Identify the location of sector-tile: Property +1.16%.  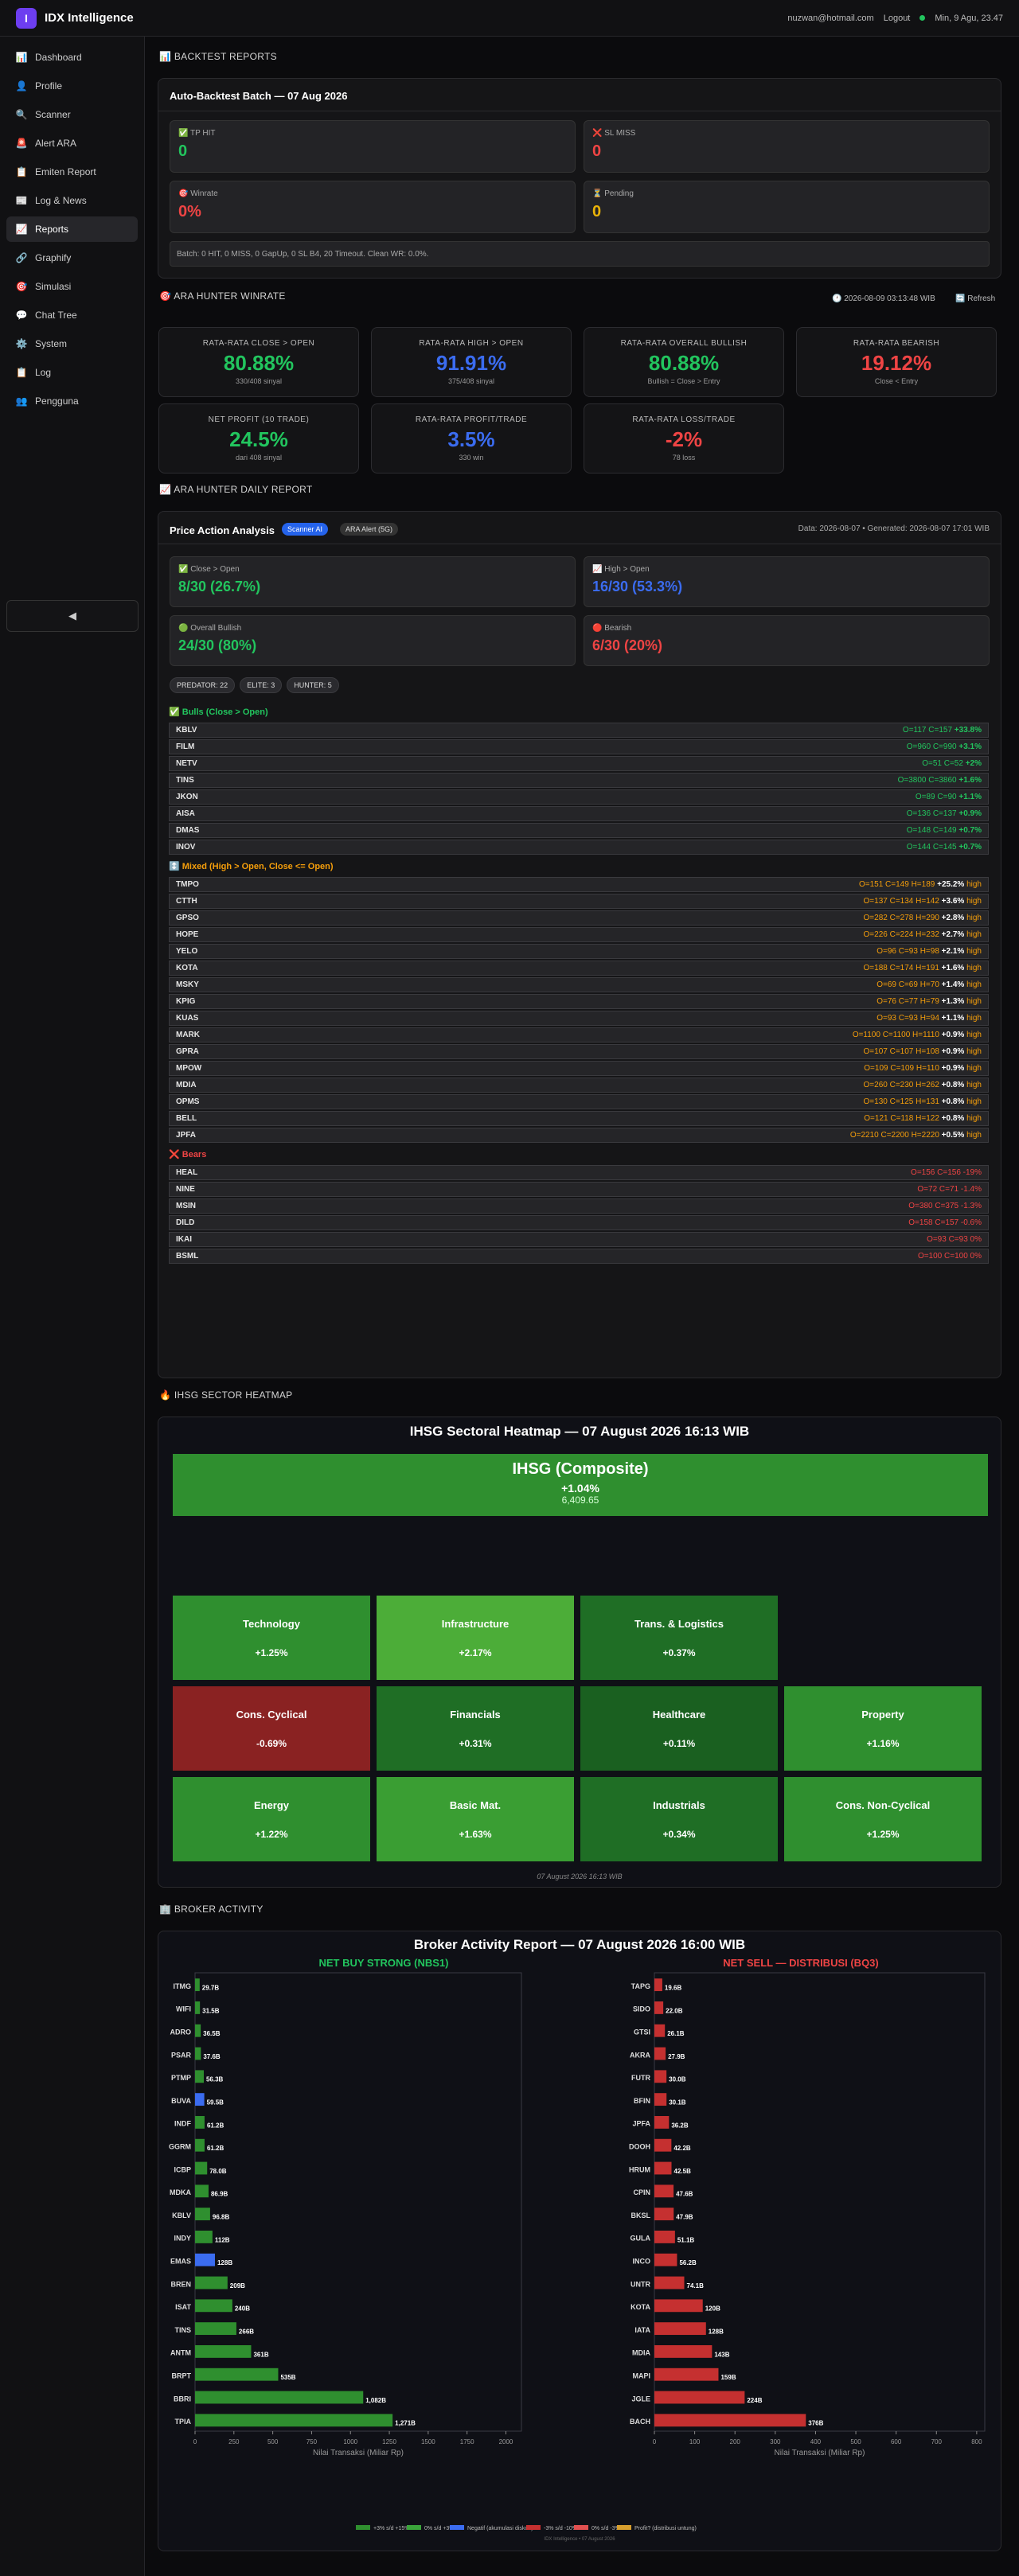
(883, 1728).